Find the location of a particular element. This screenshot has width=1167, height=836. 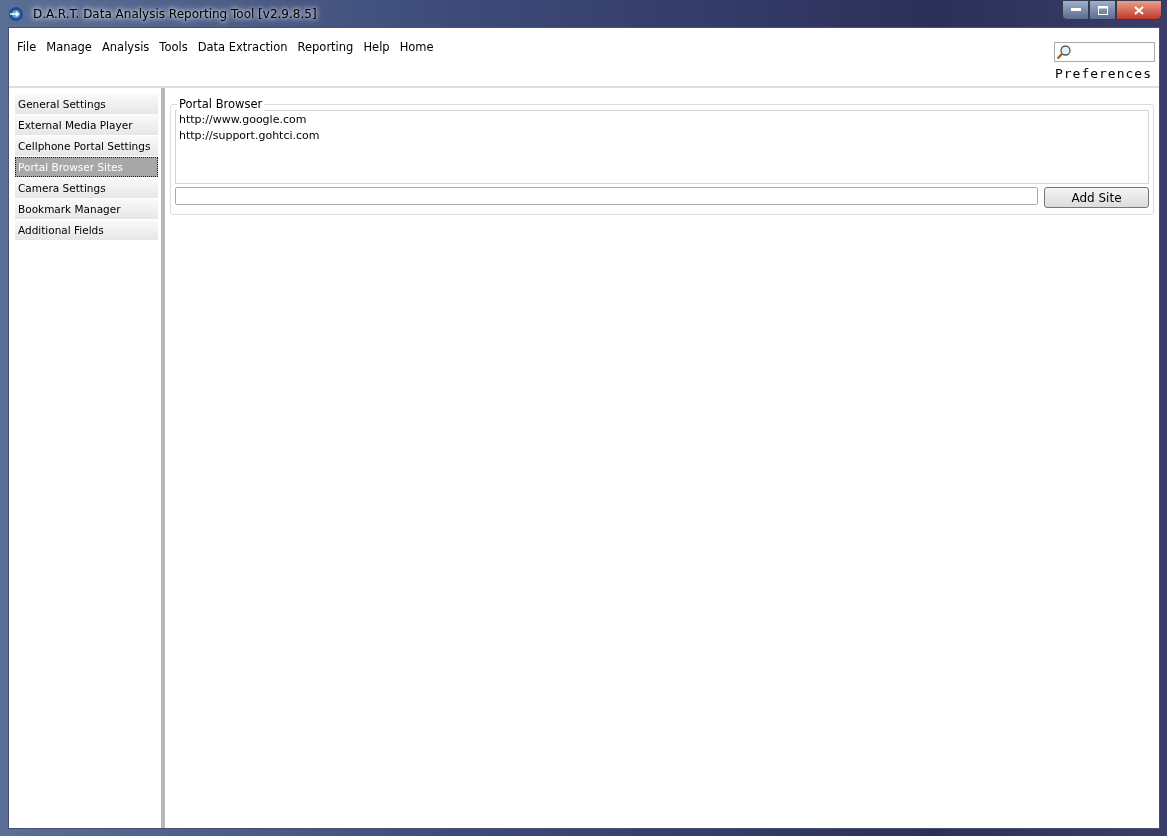

maximize-icon is located at coordinates (1102, 10).